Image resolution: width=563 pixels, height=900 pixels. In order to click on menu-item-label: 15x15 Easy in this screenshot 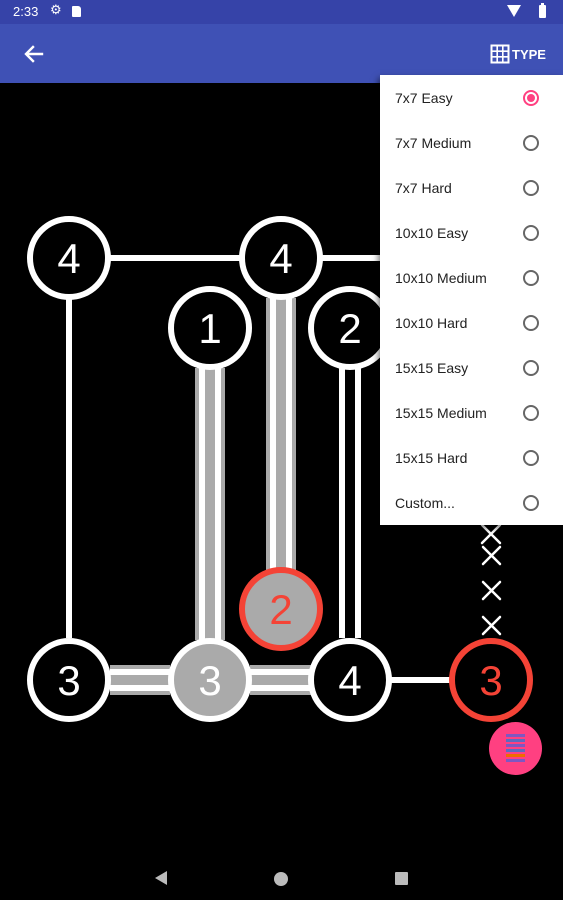, I will do `click(432, 367)`.